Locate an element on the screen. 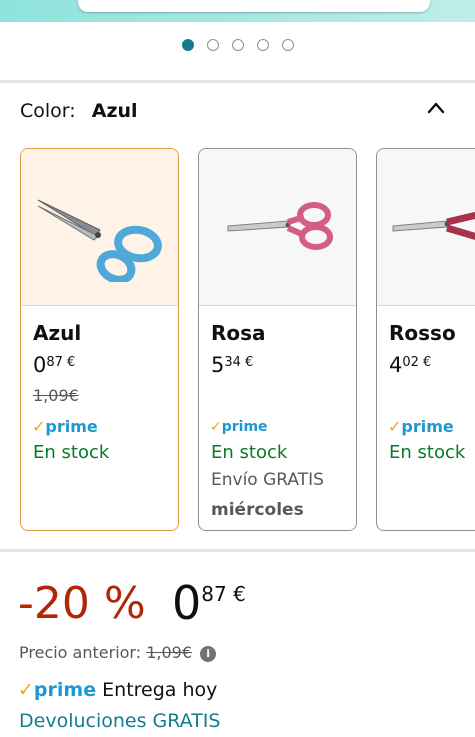 The image size is (475, 737). info-icon: i is located at coordinates (208, 653).